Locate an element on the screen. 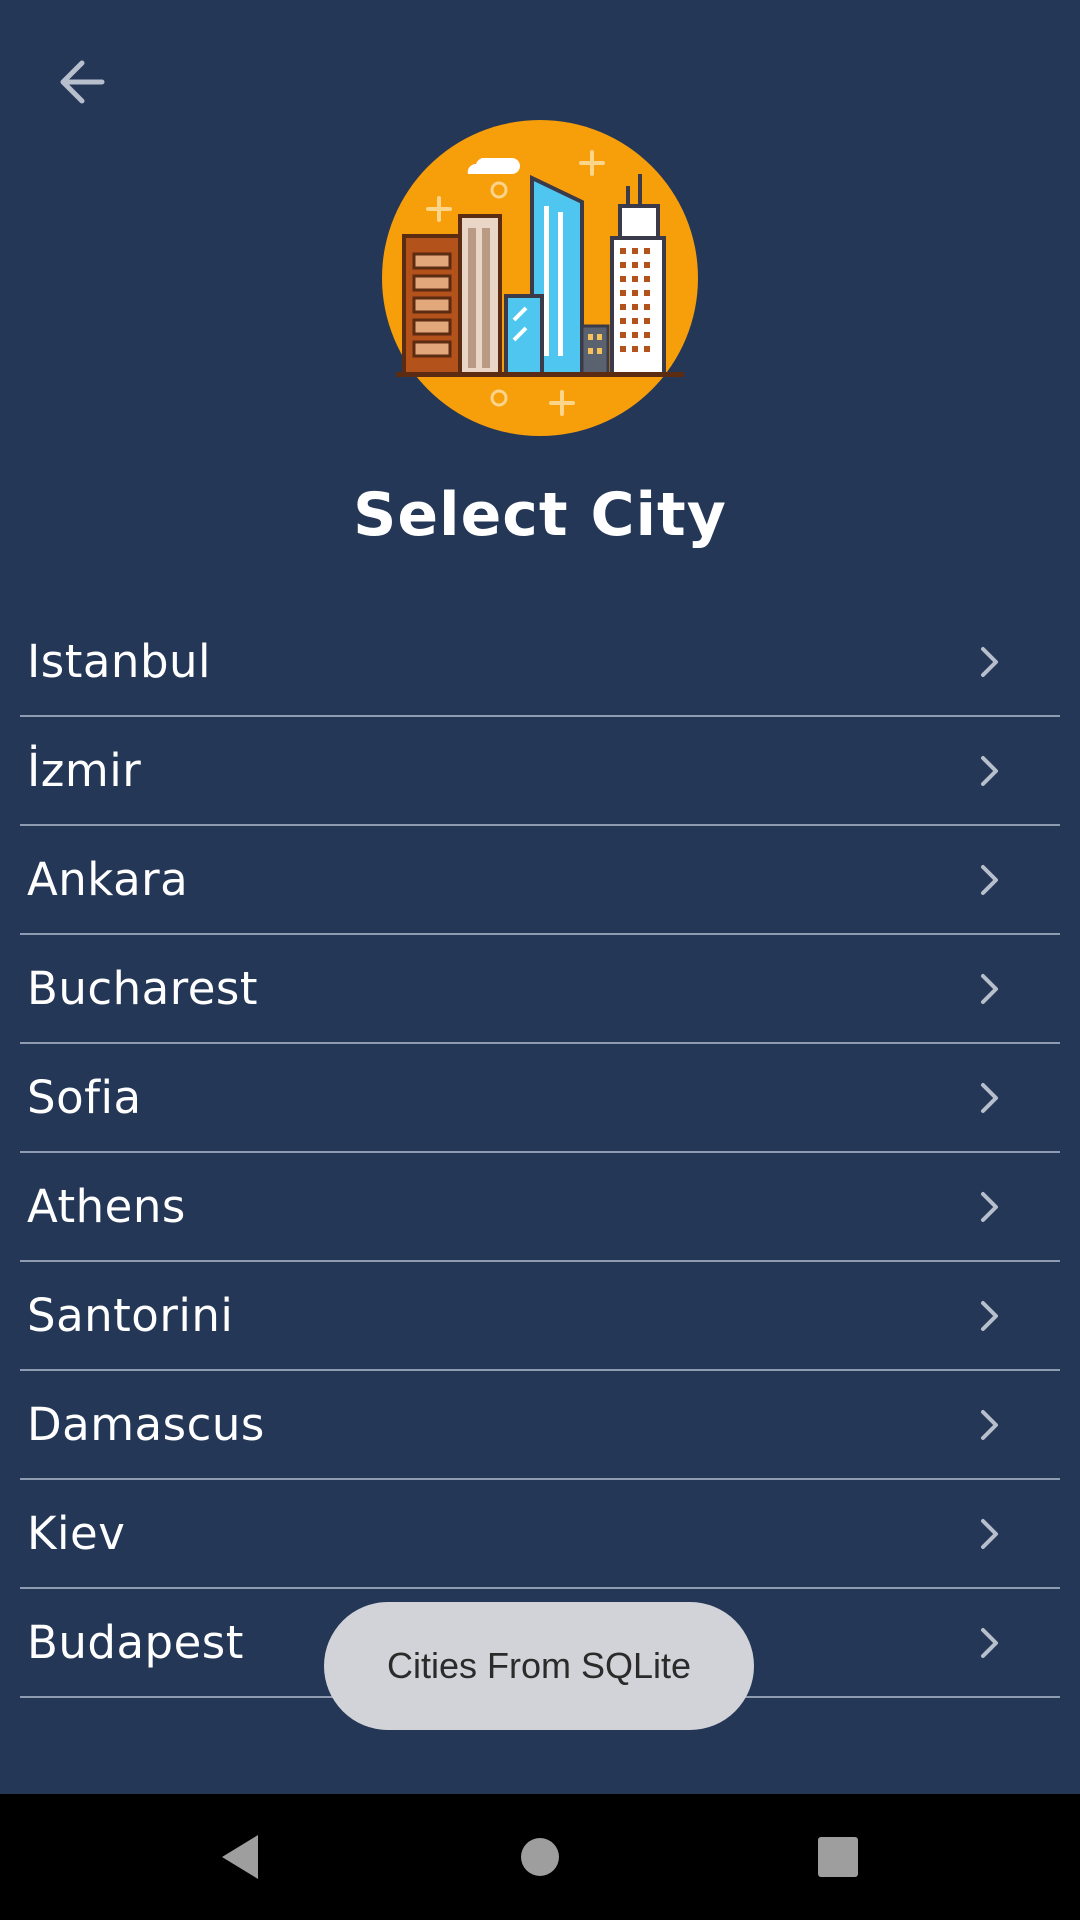 This screenshot has height=1920, width=1080. list-item-city: Bucharest is located at coordinates (540, 989).